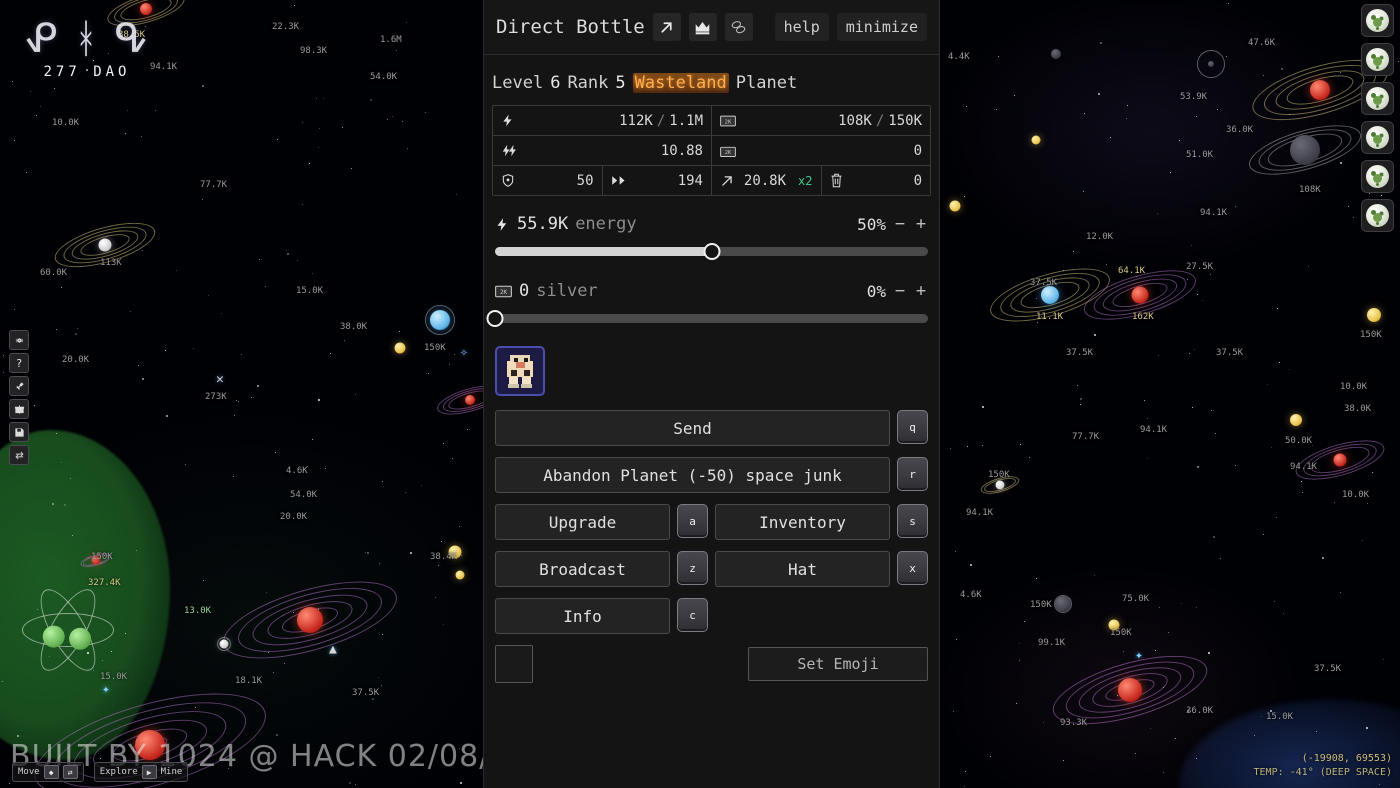  Describe the element at coordinates (520, 371) in the screenshot. I see `planet-emoji-tile` at that location.